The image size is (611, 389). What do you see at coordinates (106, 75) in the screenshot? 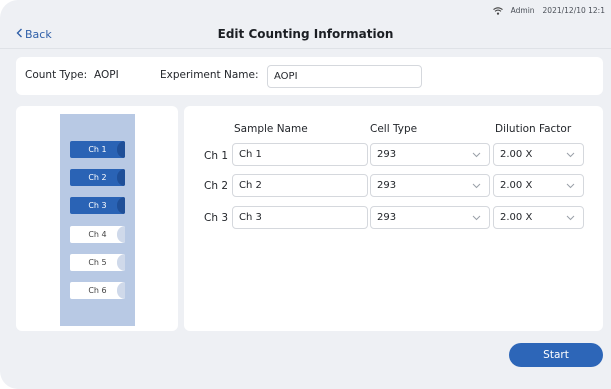
I see `count-type-value: AOPI` at bounding box center [106, 75].